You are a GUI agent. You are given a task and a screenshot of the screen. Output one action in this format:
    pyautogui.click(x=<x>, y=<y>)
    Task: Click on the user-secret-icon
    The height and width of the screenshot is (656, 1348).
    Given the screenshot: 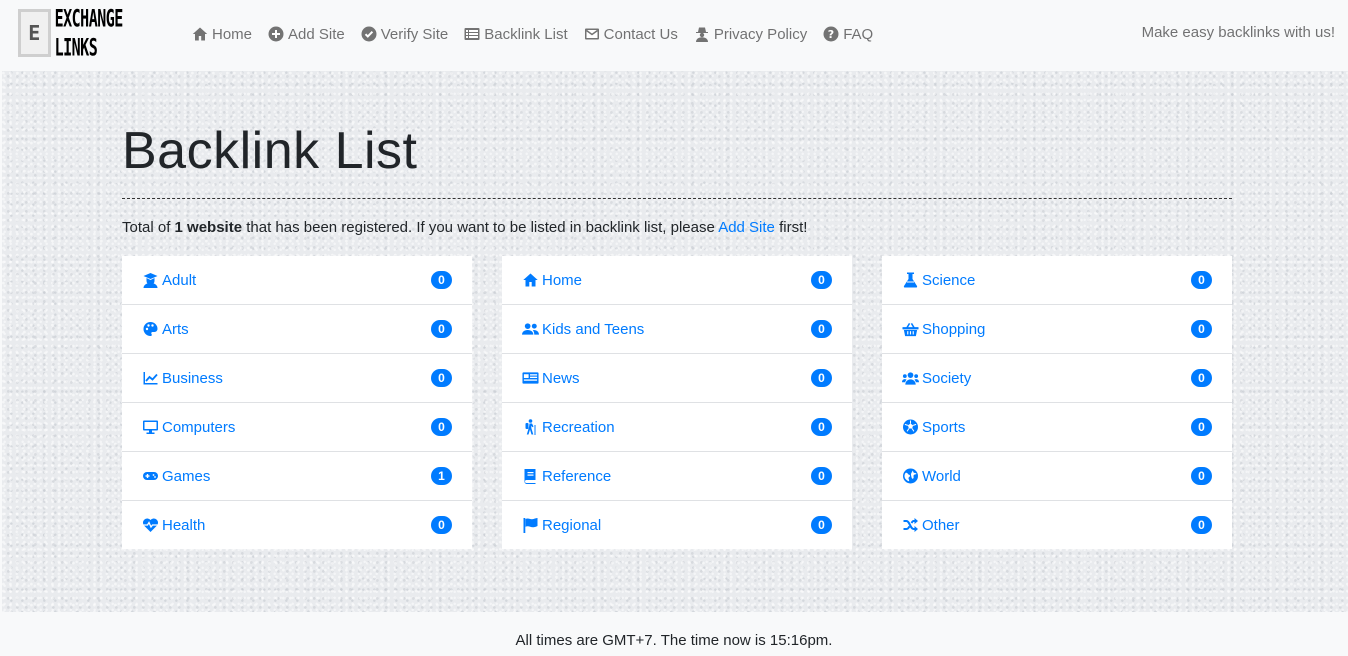 What is the action you would take?
    pyautogui.click(x=702, y=34)
    